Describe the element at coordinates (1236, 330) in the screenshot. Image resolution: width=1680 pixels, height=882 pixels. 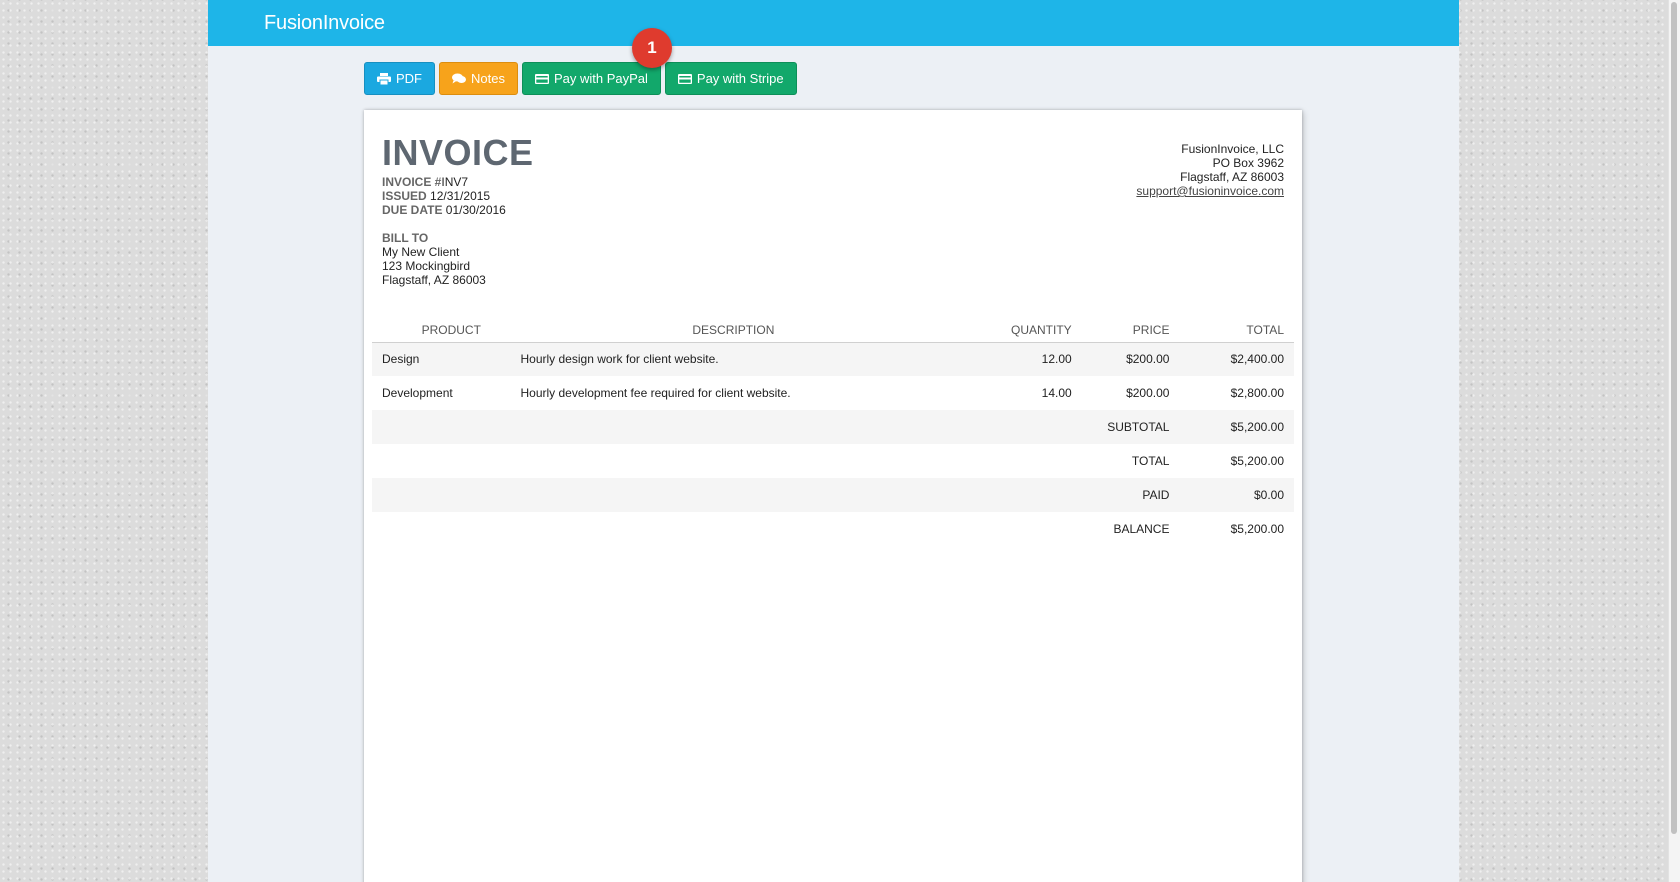
I see `col-header-total: TOTAL` at that location.